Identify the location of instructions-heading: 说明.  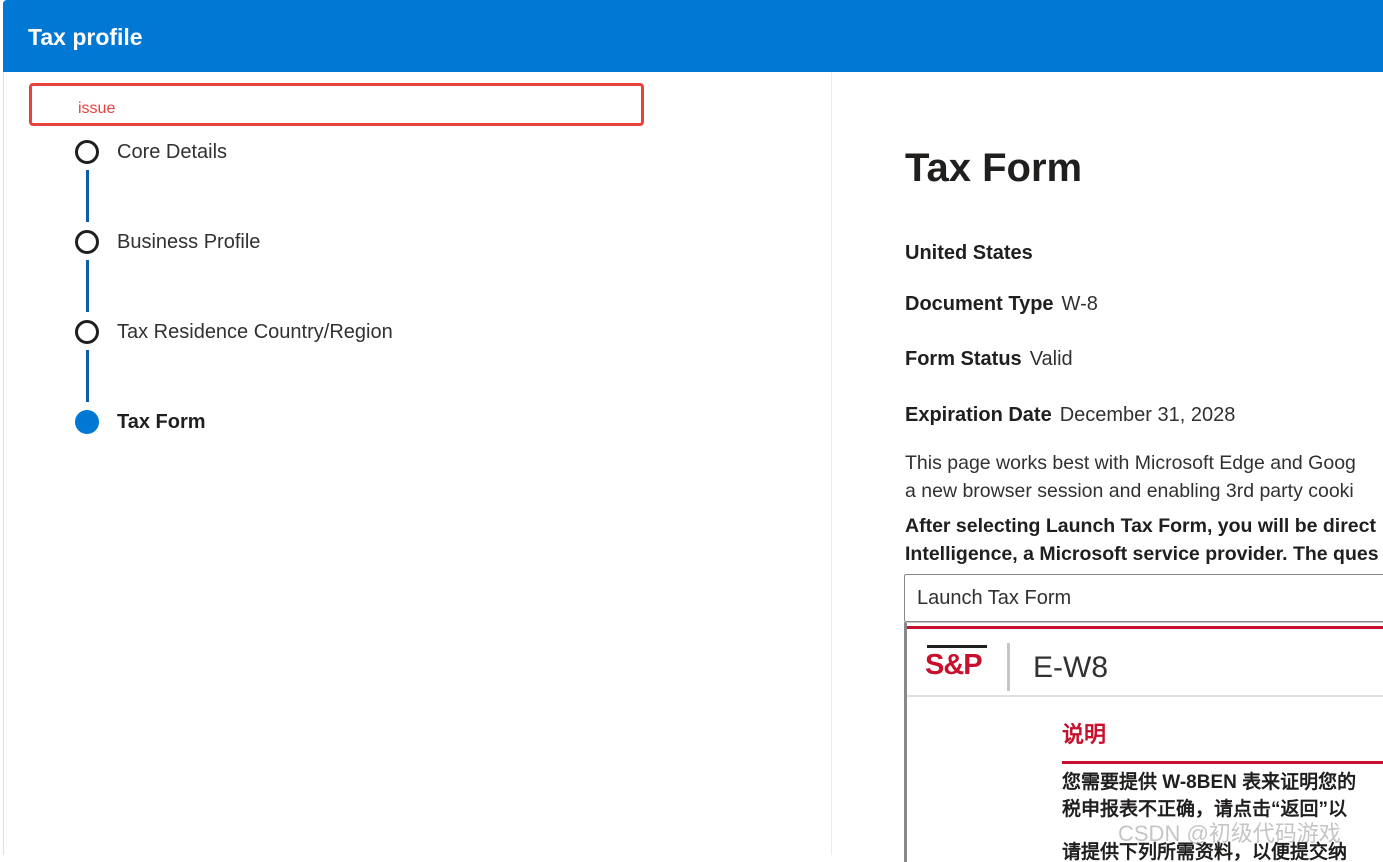
(1084, 734).